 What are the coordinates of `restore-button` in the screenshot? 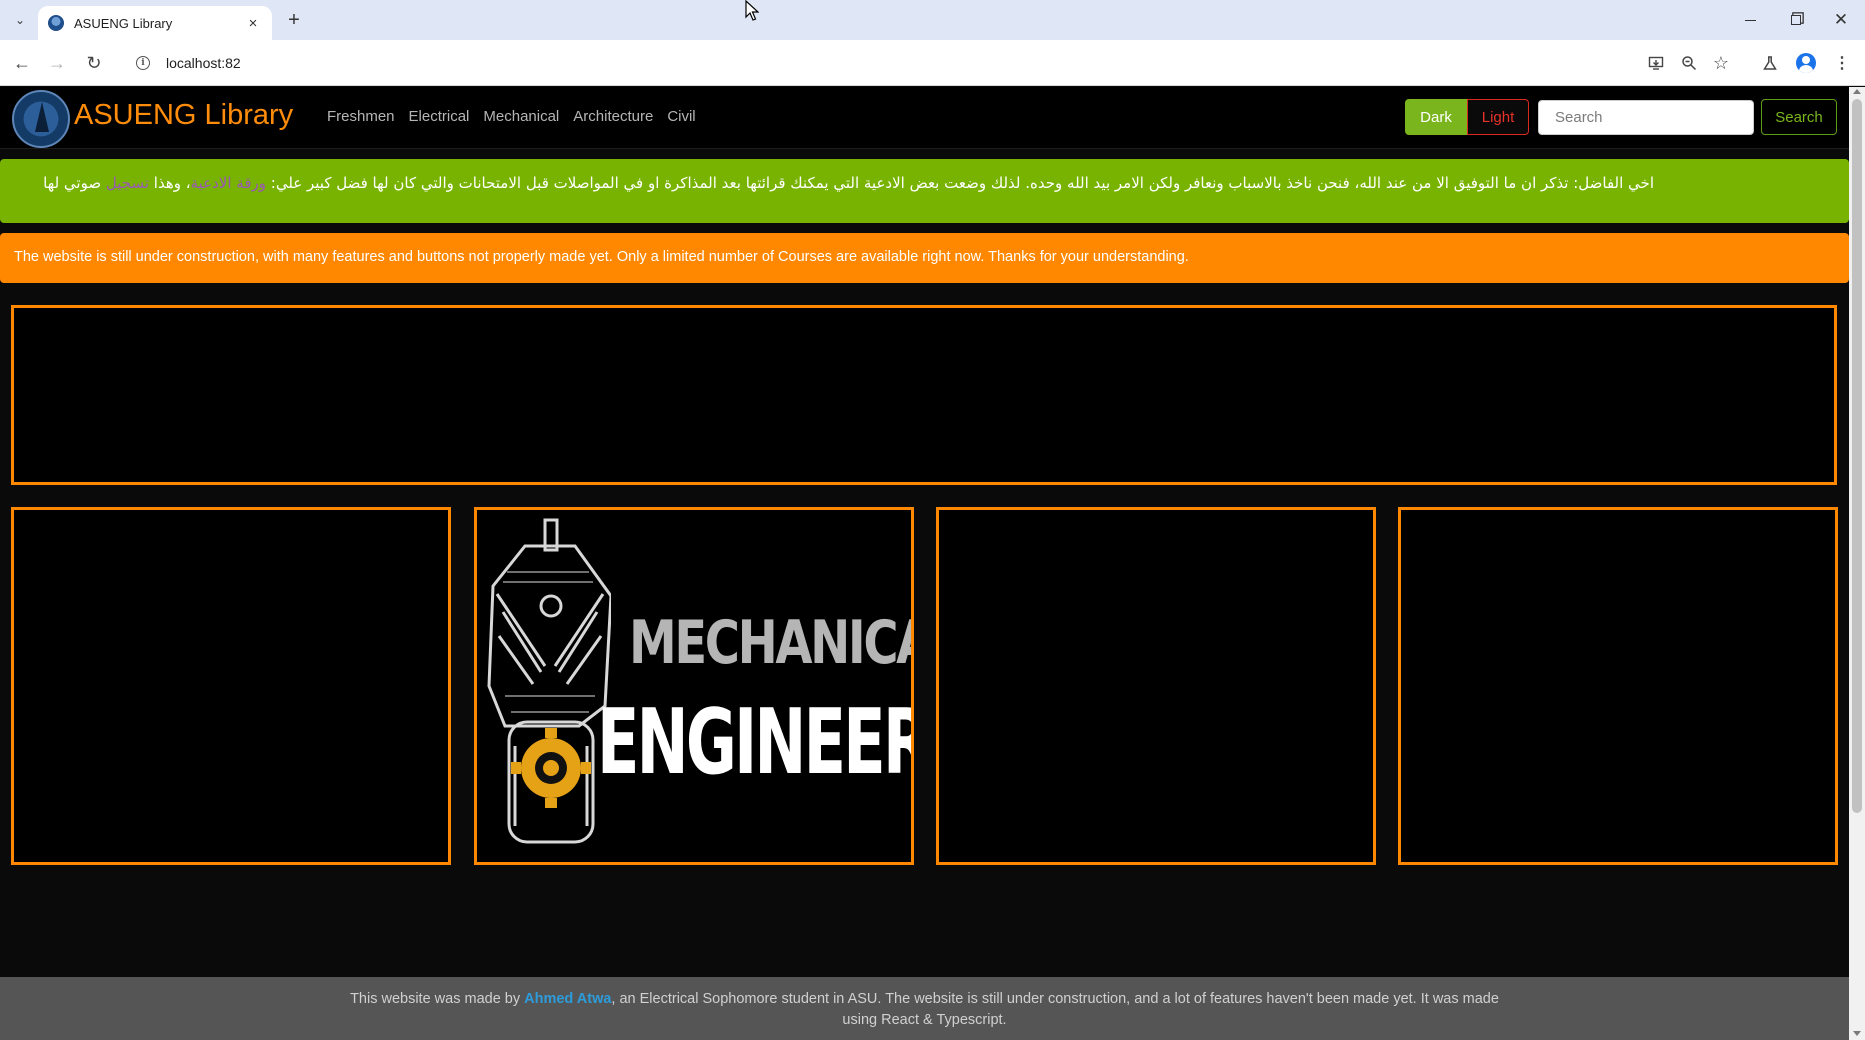 It's located at (1796, 20).